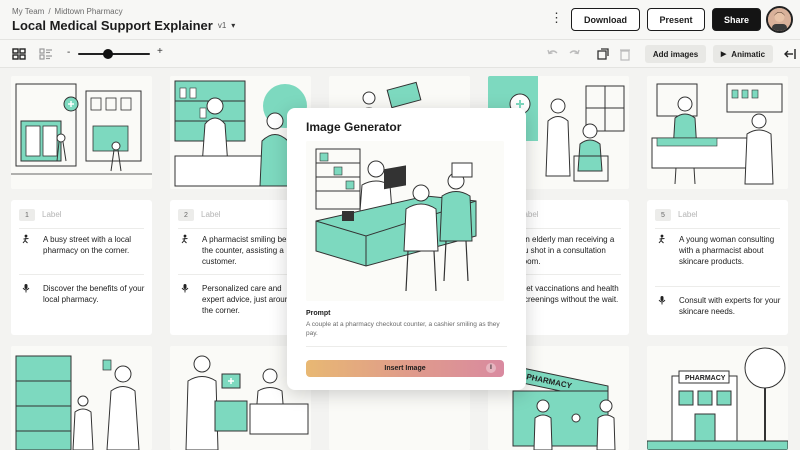 This screenshot has height=450, width=800. I want to click on insert-image-label: Insert Image, so click(405, 368).